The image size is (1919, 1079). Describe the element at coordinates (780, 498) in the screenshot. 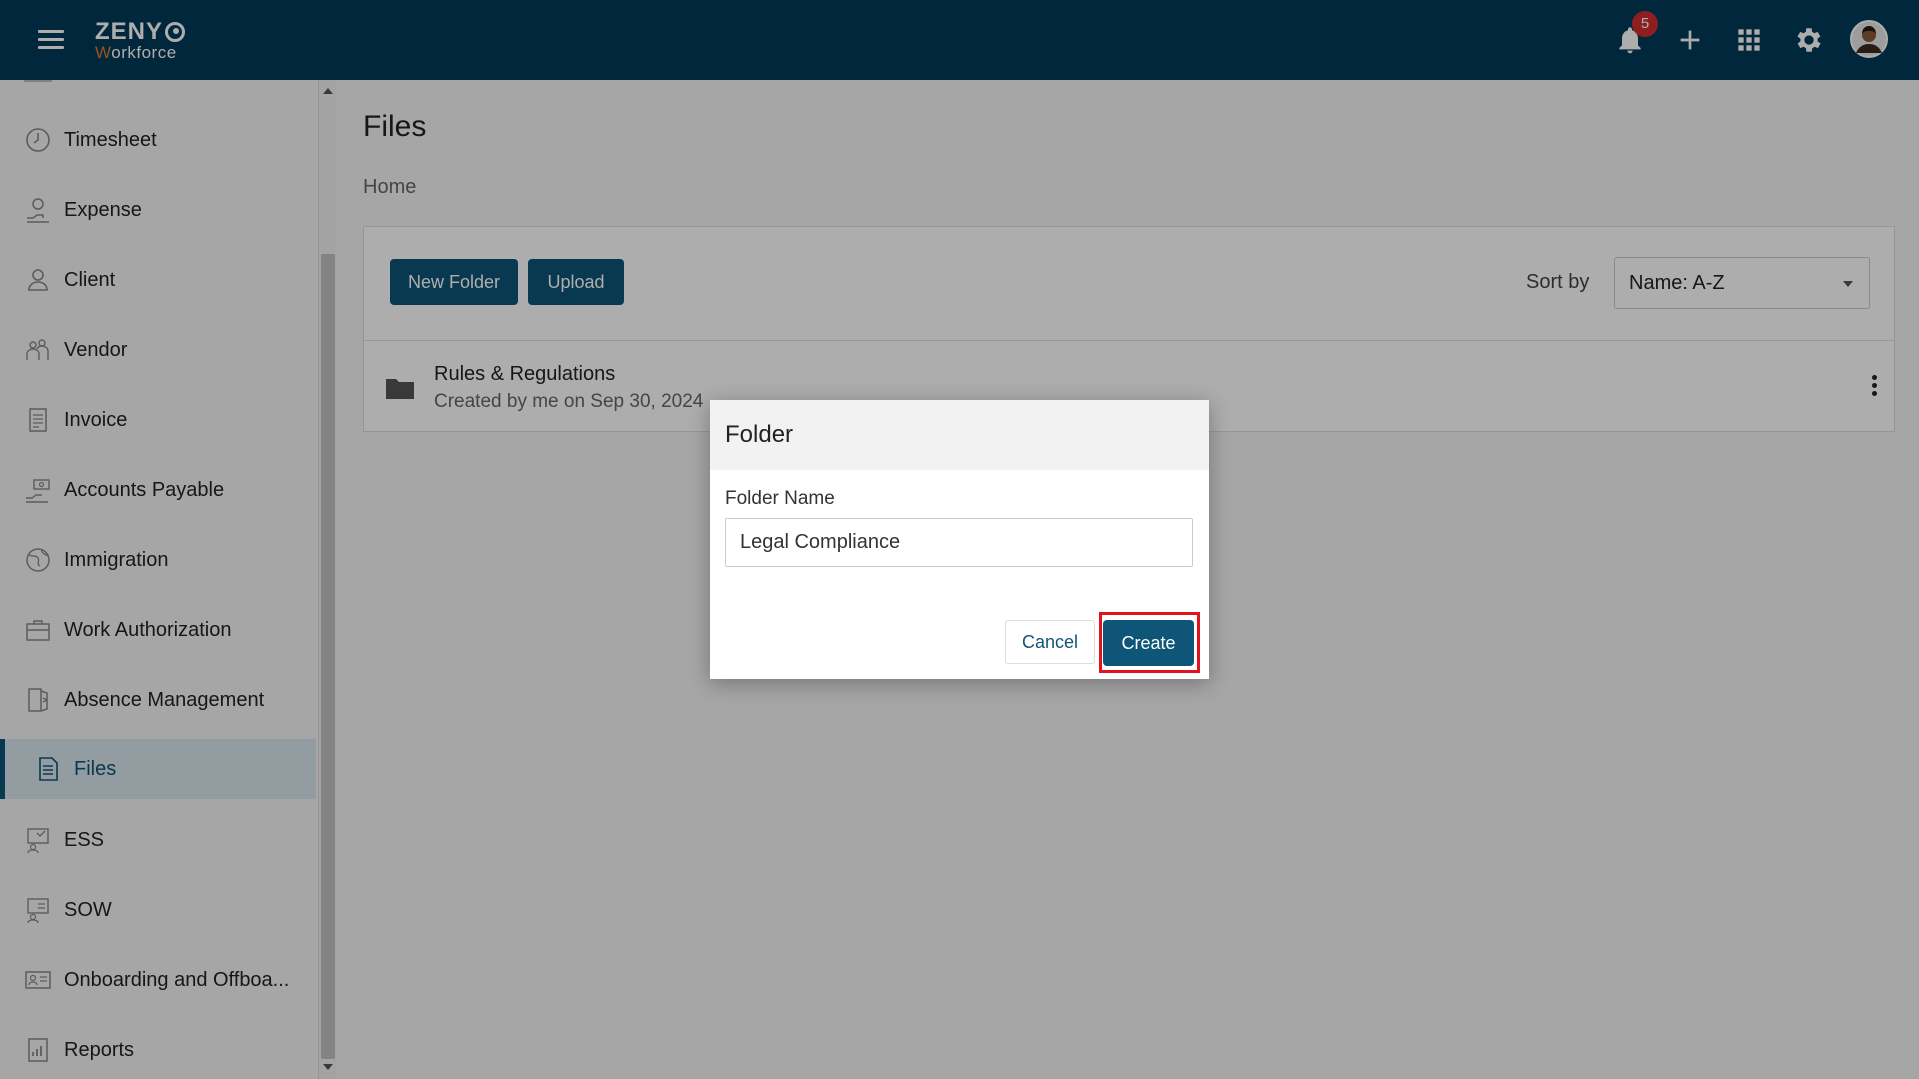

I see `folder-name-label: Folder Name` at that location.